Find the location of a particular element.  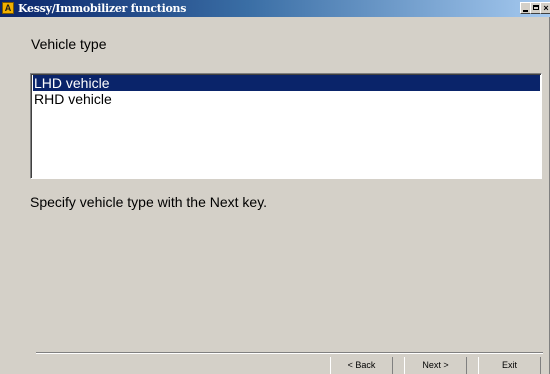

maximize-icon is located at coordinates (536, 7).